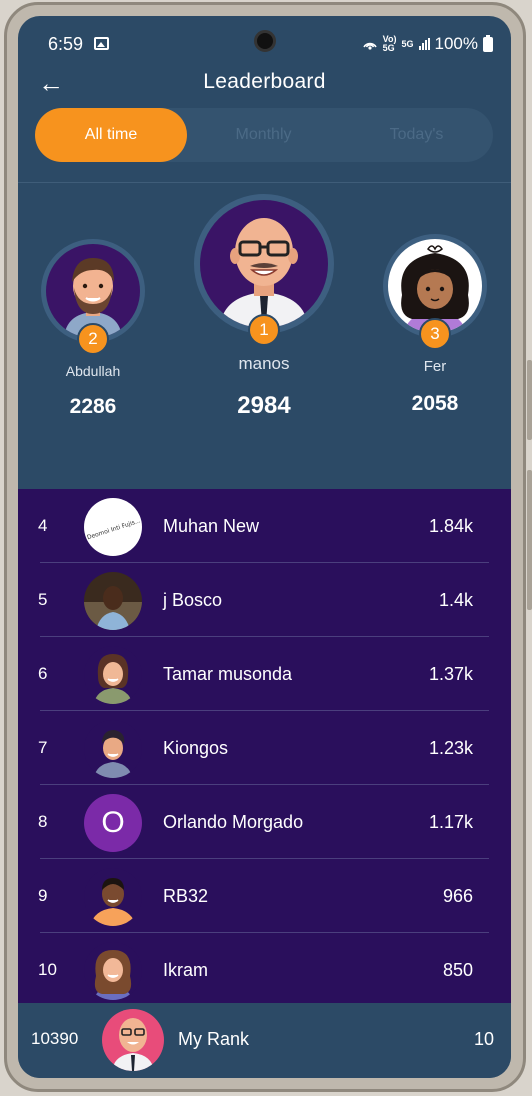 This screenshot has width=532, height=1096. Describe the element at coordinates (264, 363) in the screenshot. I see `player-name: manos` at that location.